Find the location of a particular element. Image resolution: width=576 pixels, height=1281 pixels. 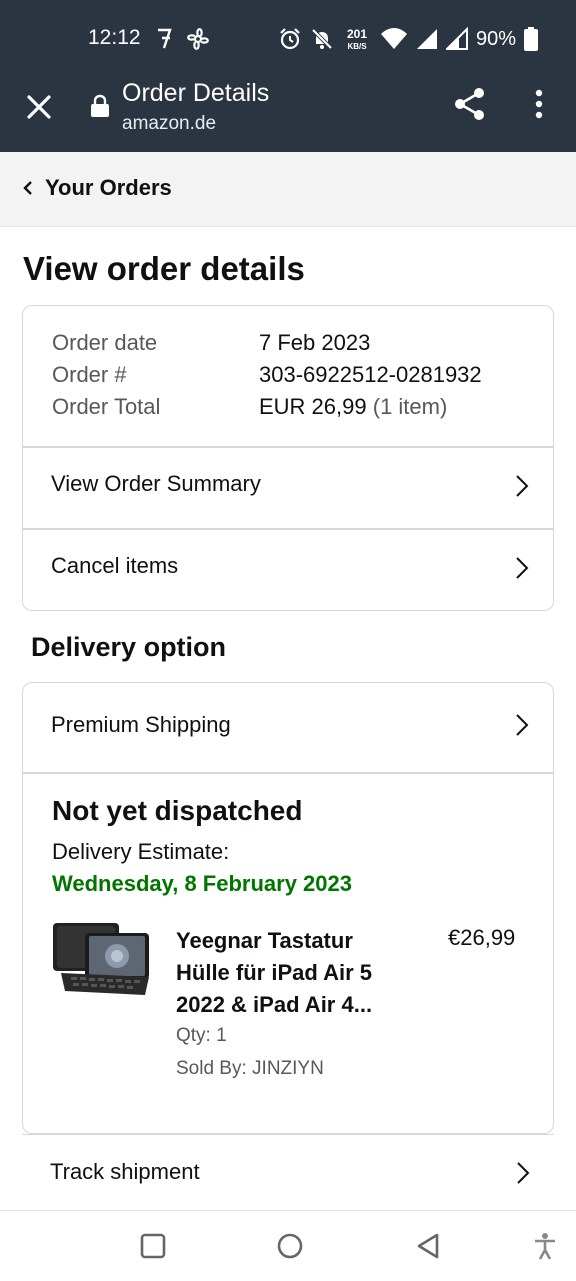

lock-icon is located at coordinates (100, 105).